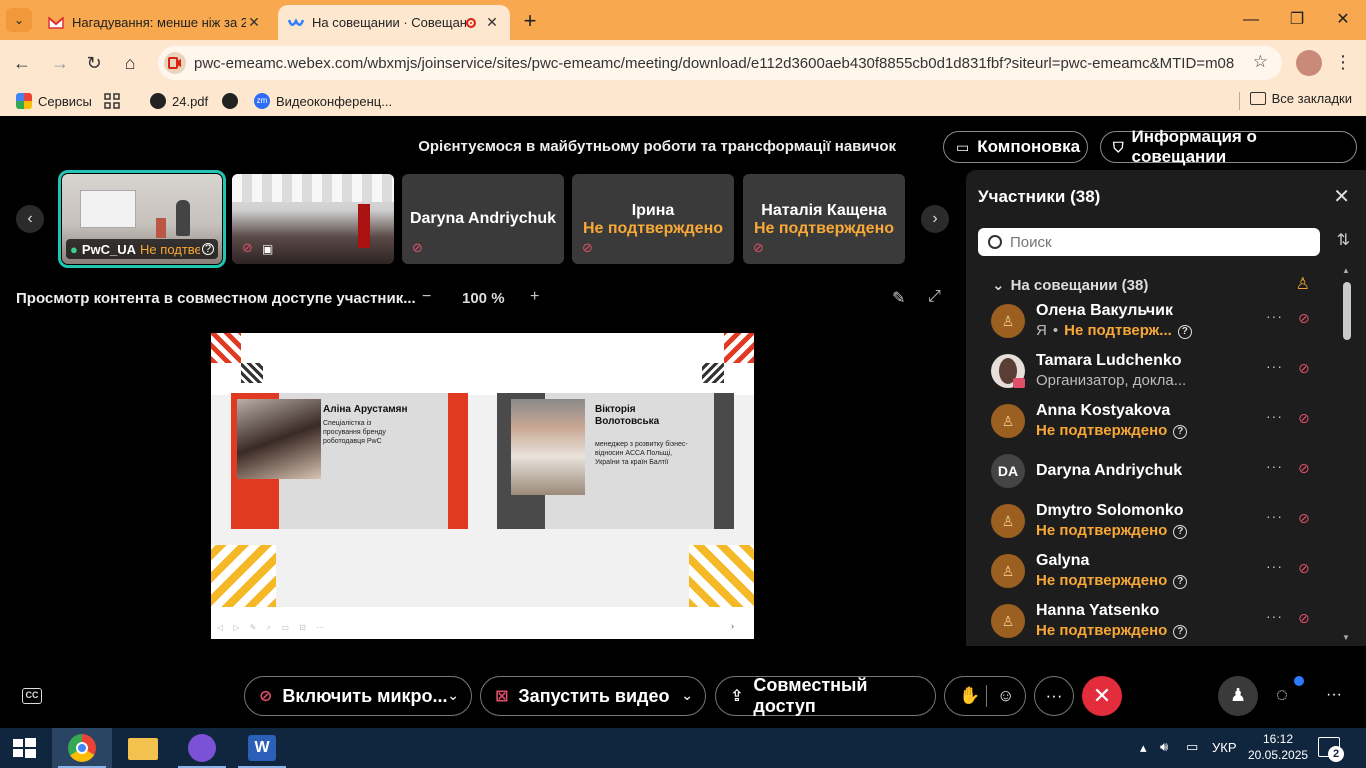 This screenshot has width=1366, height=768. What do you see at coordinates (142, 748) in the screenshot?
I see `file-explorer-icon` at bounding box center [142, 748].